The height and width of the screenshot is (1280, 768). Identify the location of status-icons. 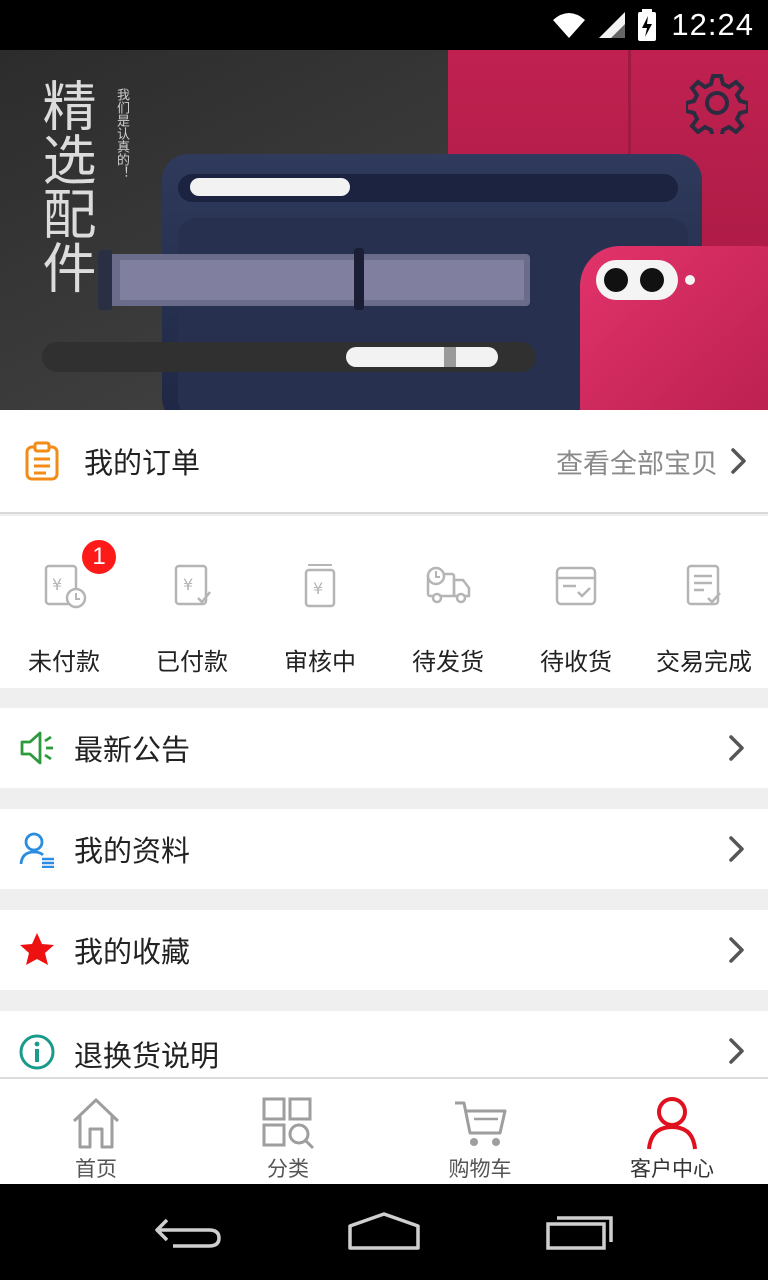
(604, 25).